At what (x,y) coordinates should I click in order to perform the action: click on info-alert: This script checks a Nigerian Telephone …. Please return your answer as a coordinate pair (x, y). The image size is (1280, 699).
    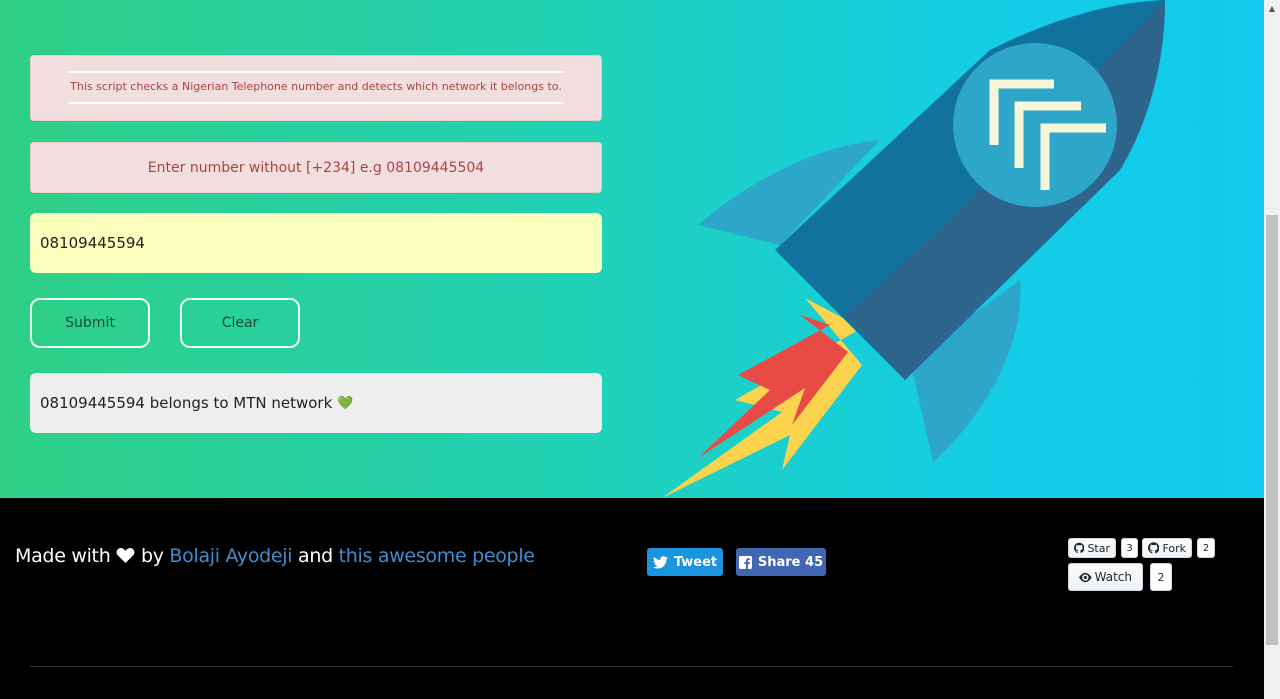
    Looking at the image, I should click on (316, 88).